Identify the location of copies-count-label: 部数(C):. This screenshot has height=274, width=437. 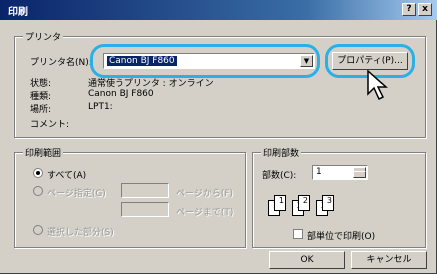
(279, 176).